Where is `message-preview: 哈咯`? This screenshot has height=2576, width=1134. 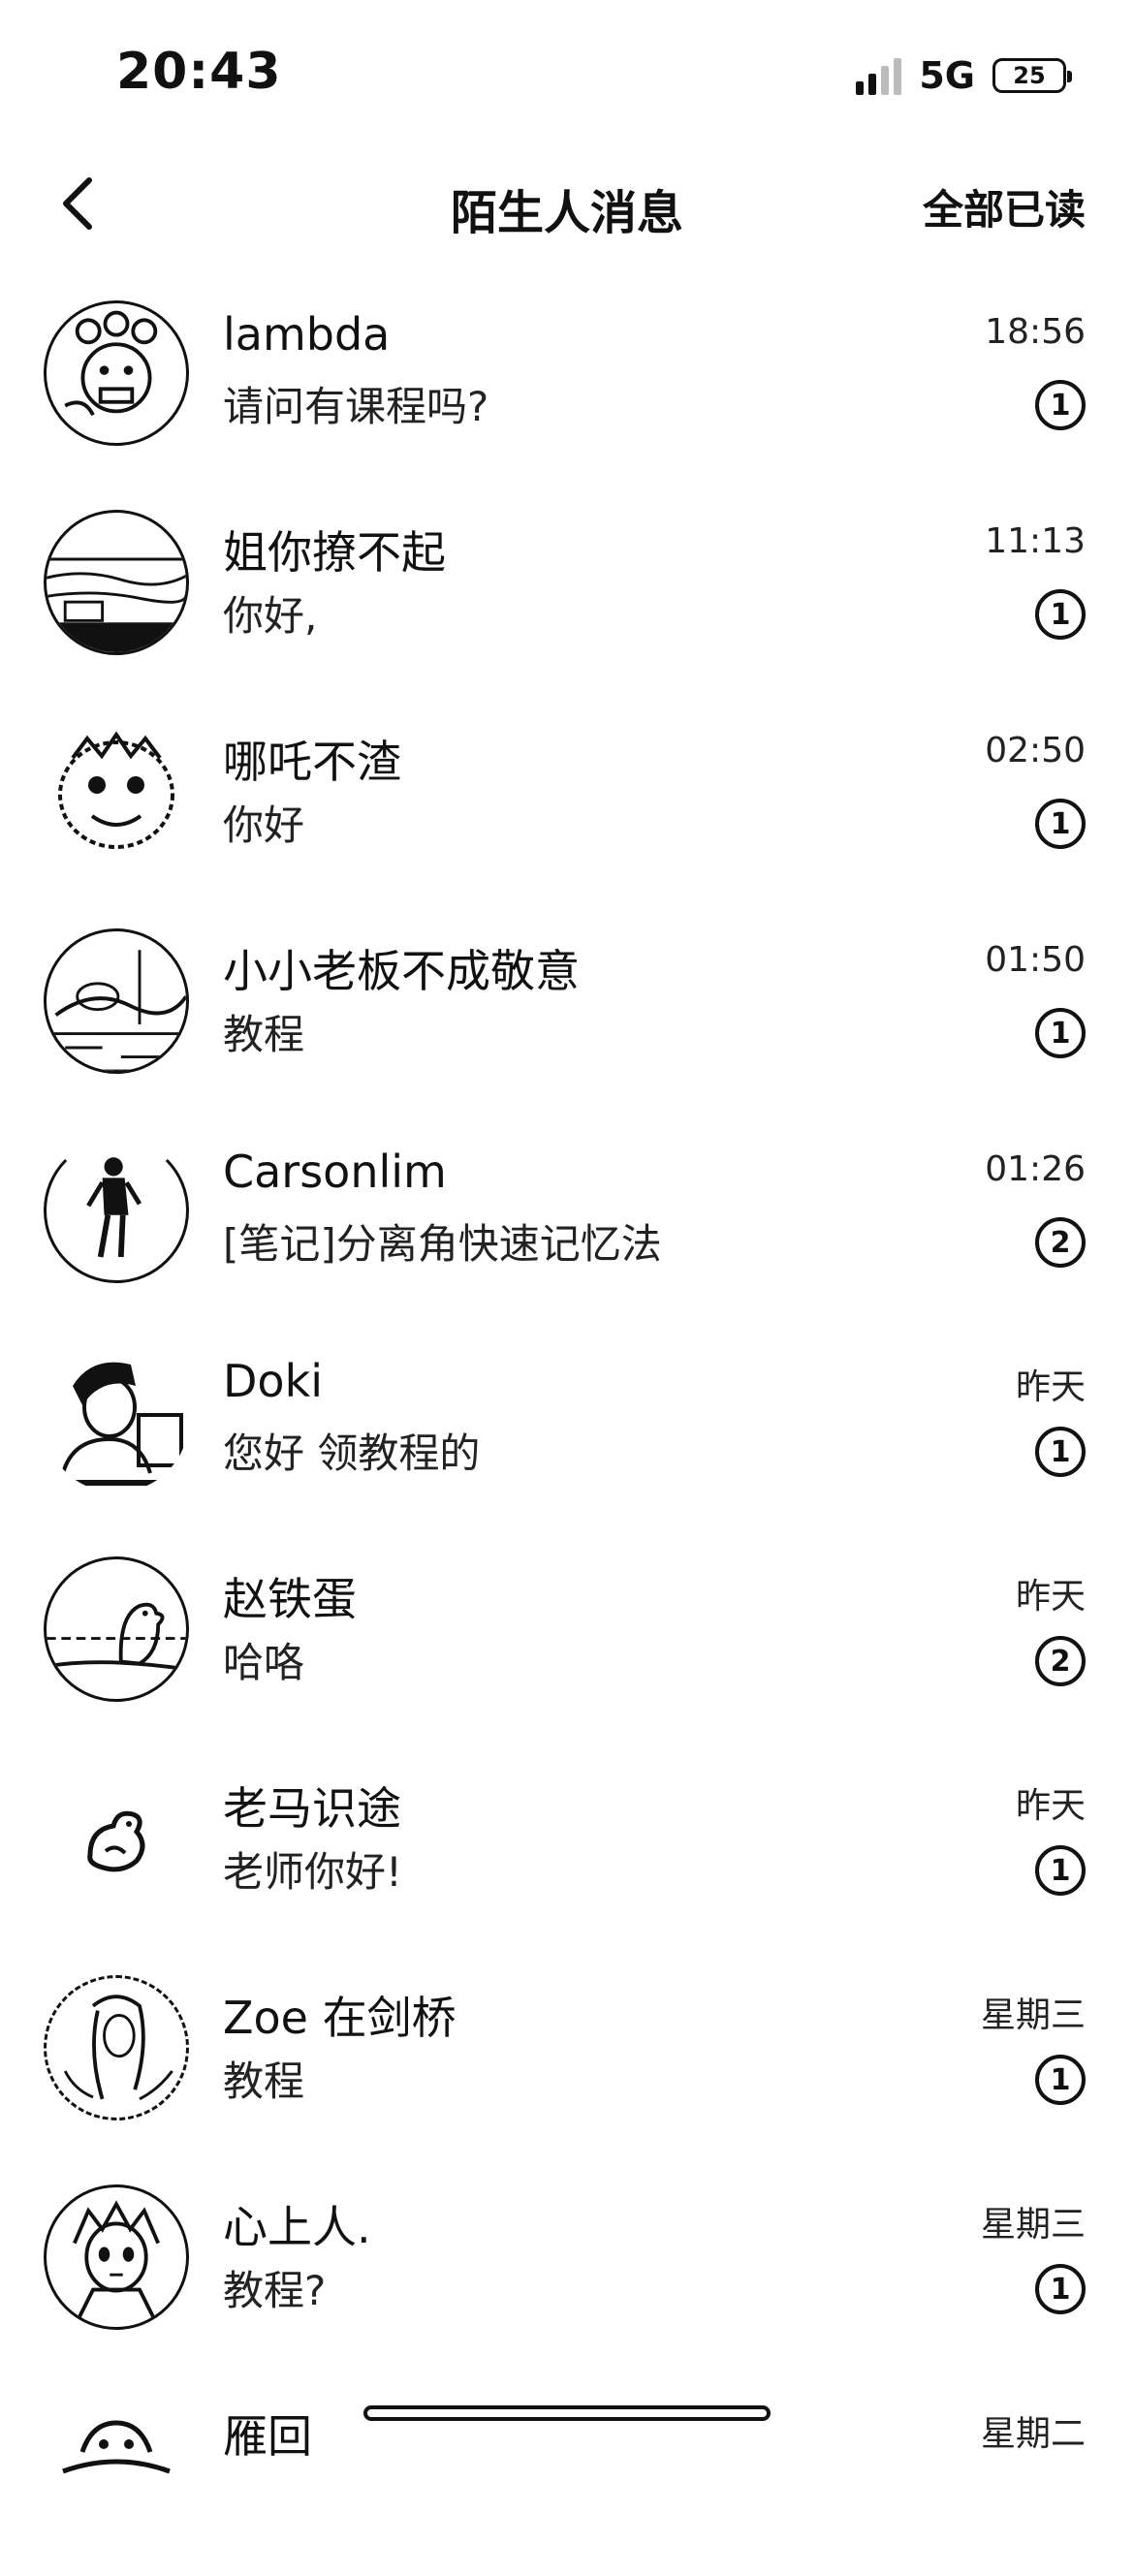
message-preview: 哈咯 is located at coordinates (264, 1662).